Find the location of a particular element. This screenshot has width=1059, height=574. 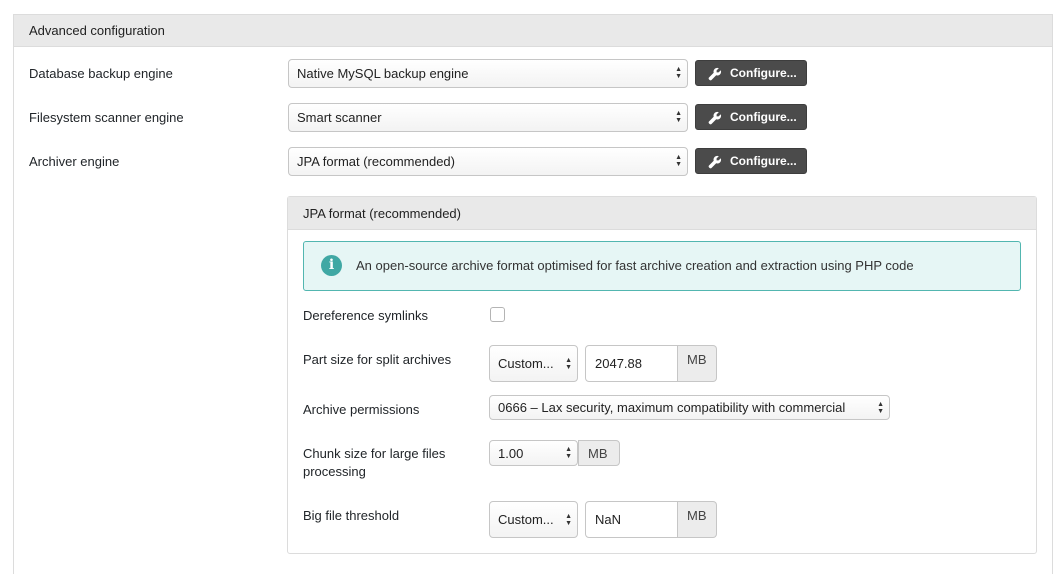

part-size-input: 2047.88 is located at coordinates (631, 363).